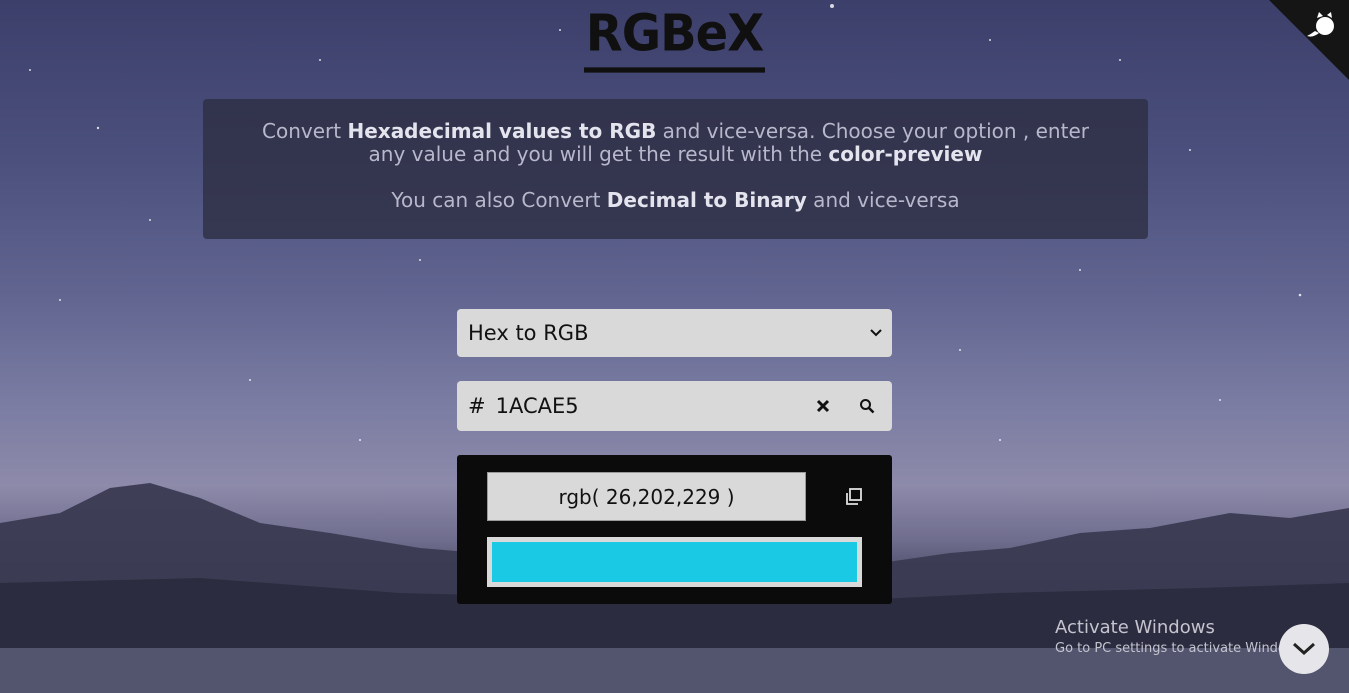 The width and height of the screenshot is (1349, 693). I want to click on search-button, so click(867, 406).